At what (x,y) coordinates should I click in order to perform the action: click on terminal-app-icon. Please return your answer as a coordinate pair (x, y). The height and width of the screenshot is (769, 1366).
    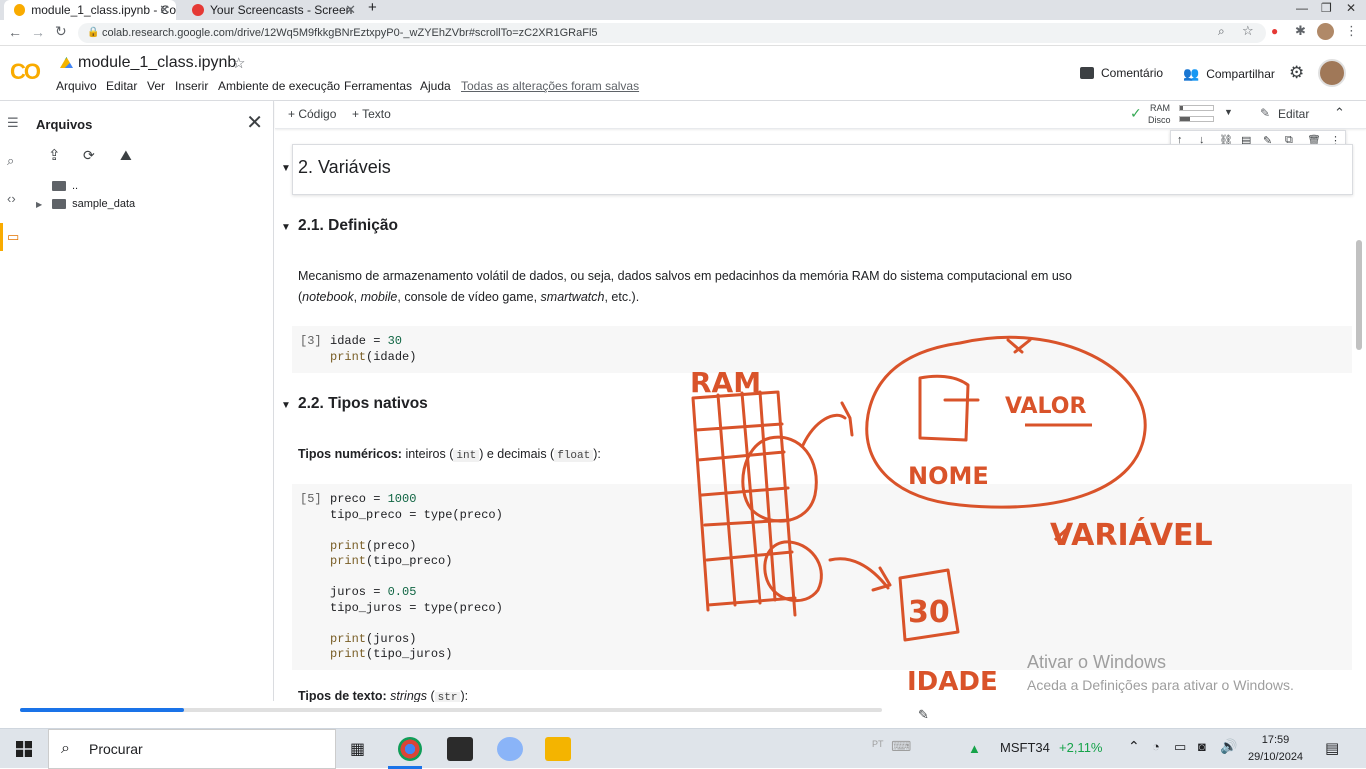
    Looking at the image, I should click on (460, 749).